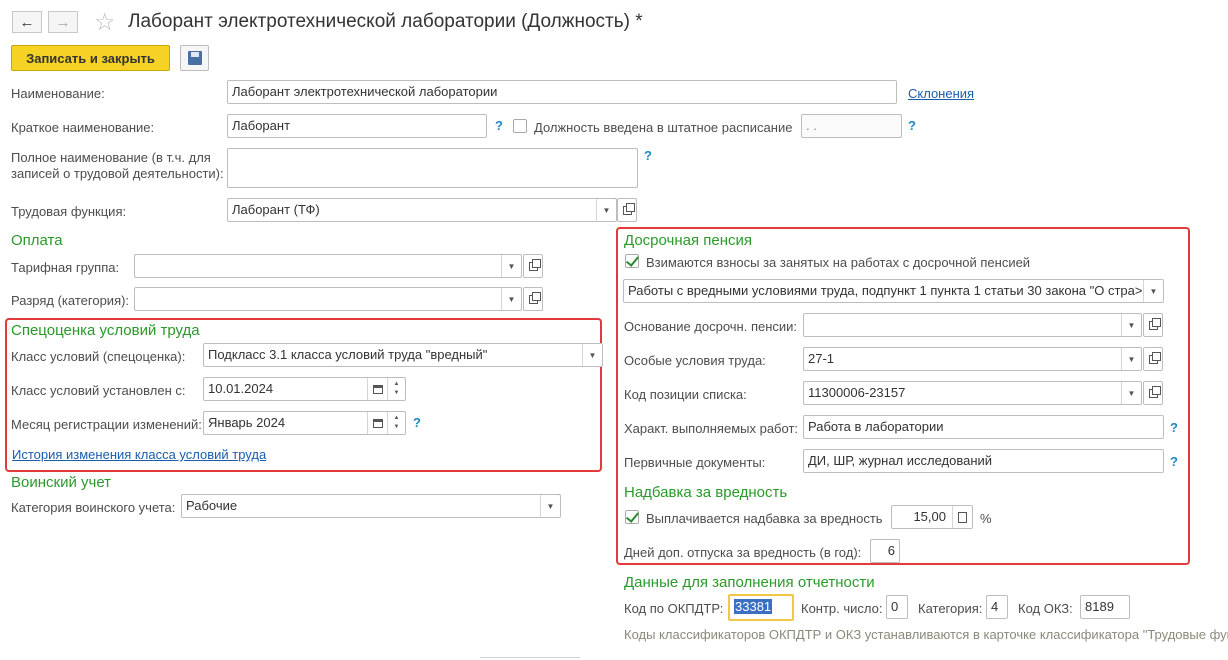 The width and height of the screenshot is (1228, 660). What do you see at coordinates (842, 608) in the screenshot?
I see `check-number-label: Контр. число:` at bounding box center [842, 608].